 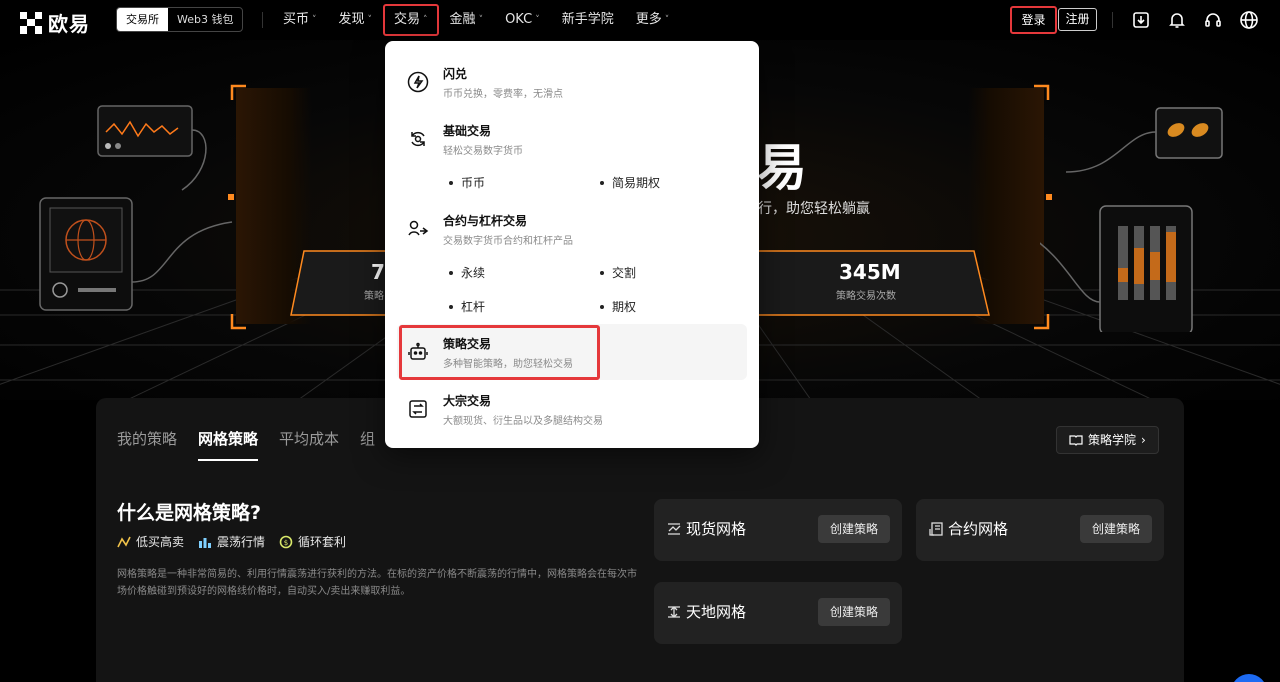 What do you see at coordinates (55, 22) in the screenshot?
I see `brand-logo: 欧易` at bounding box center [55, 22].